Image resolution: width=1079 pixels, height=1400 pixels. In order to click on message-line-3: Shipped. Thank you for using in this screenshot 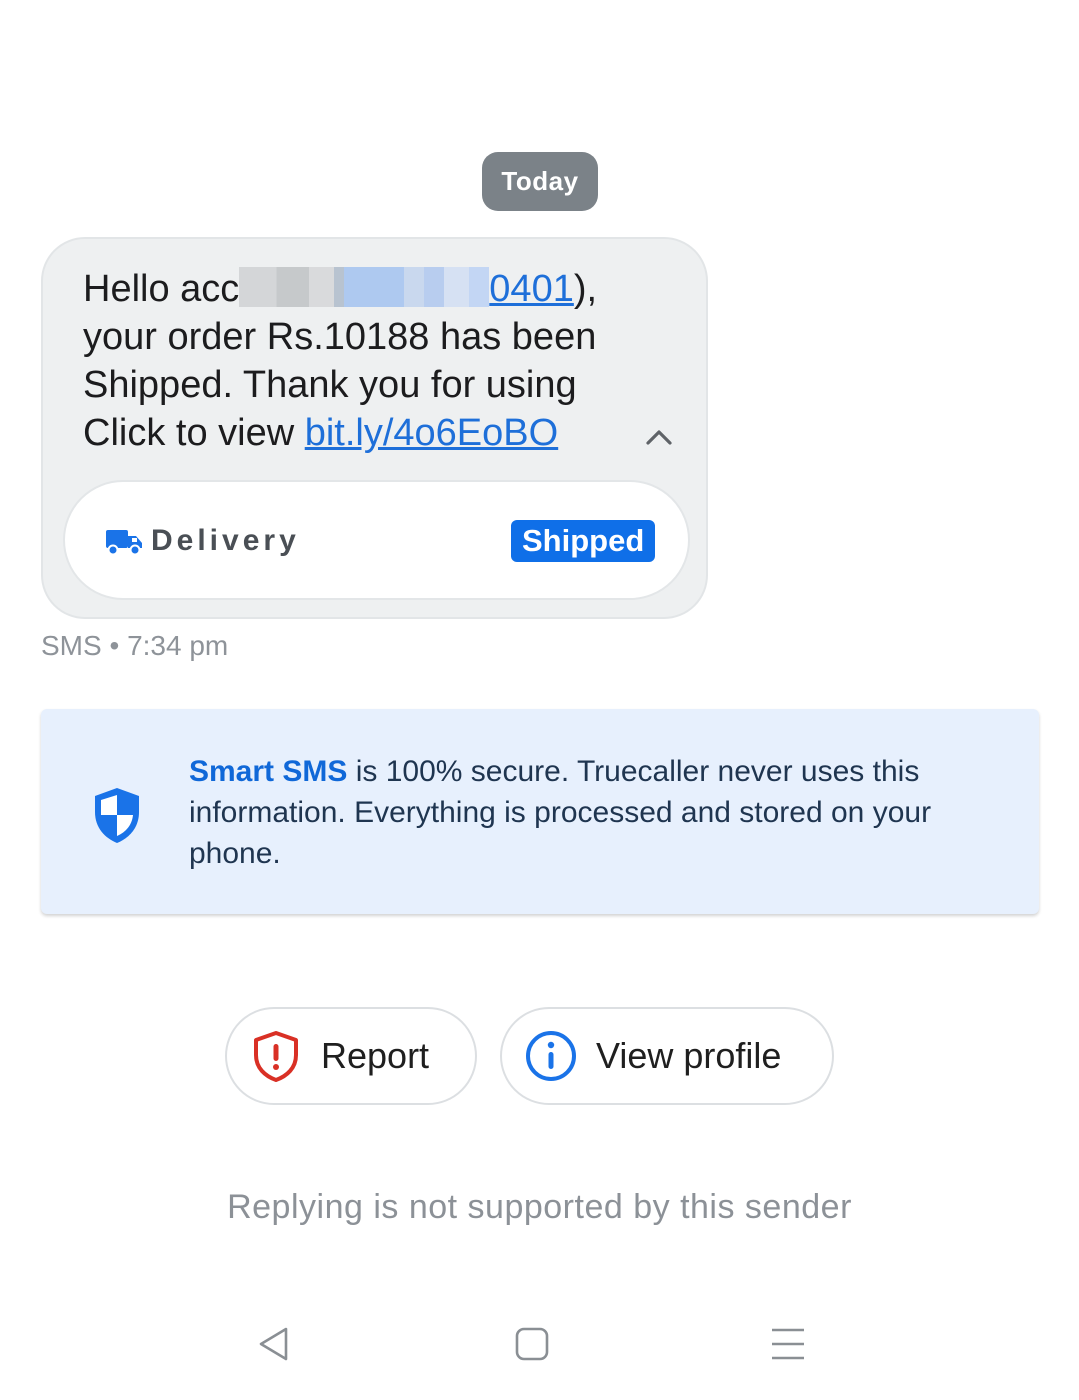, I will do `click(330, 385)`.